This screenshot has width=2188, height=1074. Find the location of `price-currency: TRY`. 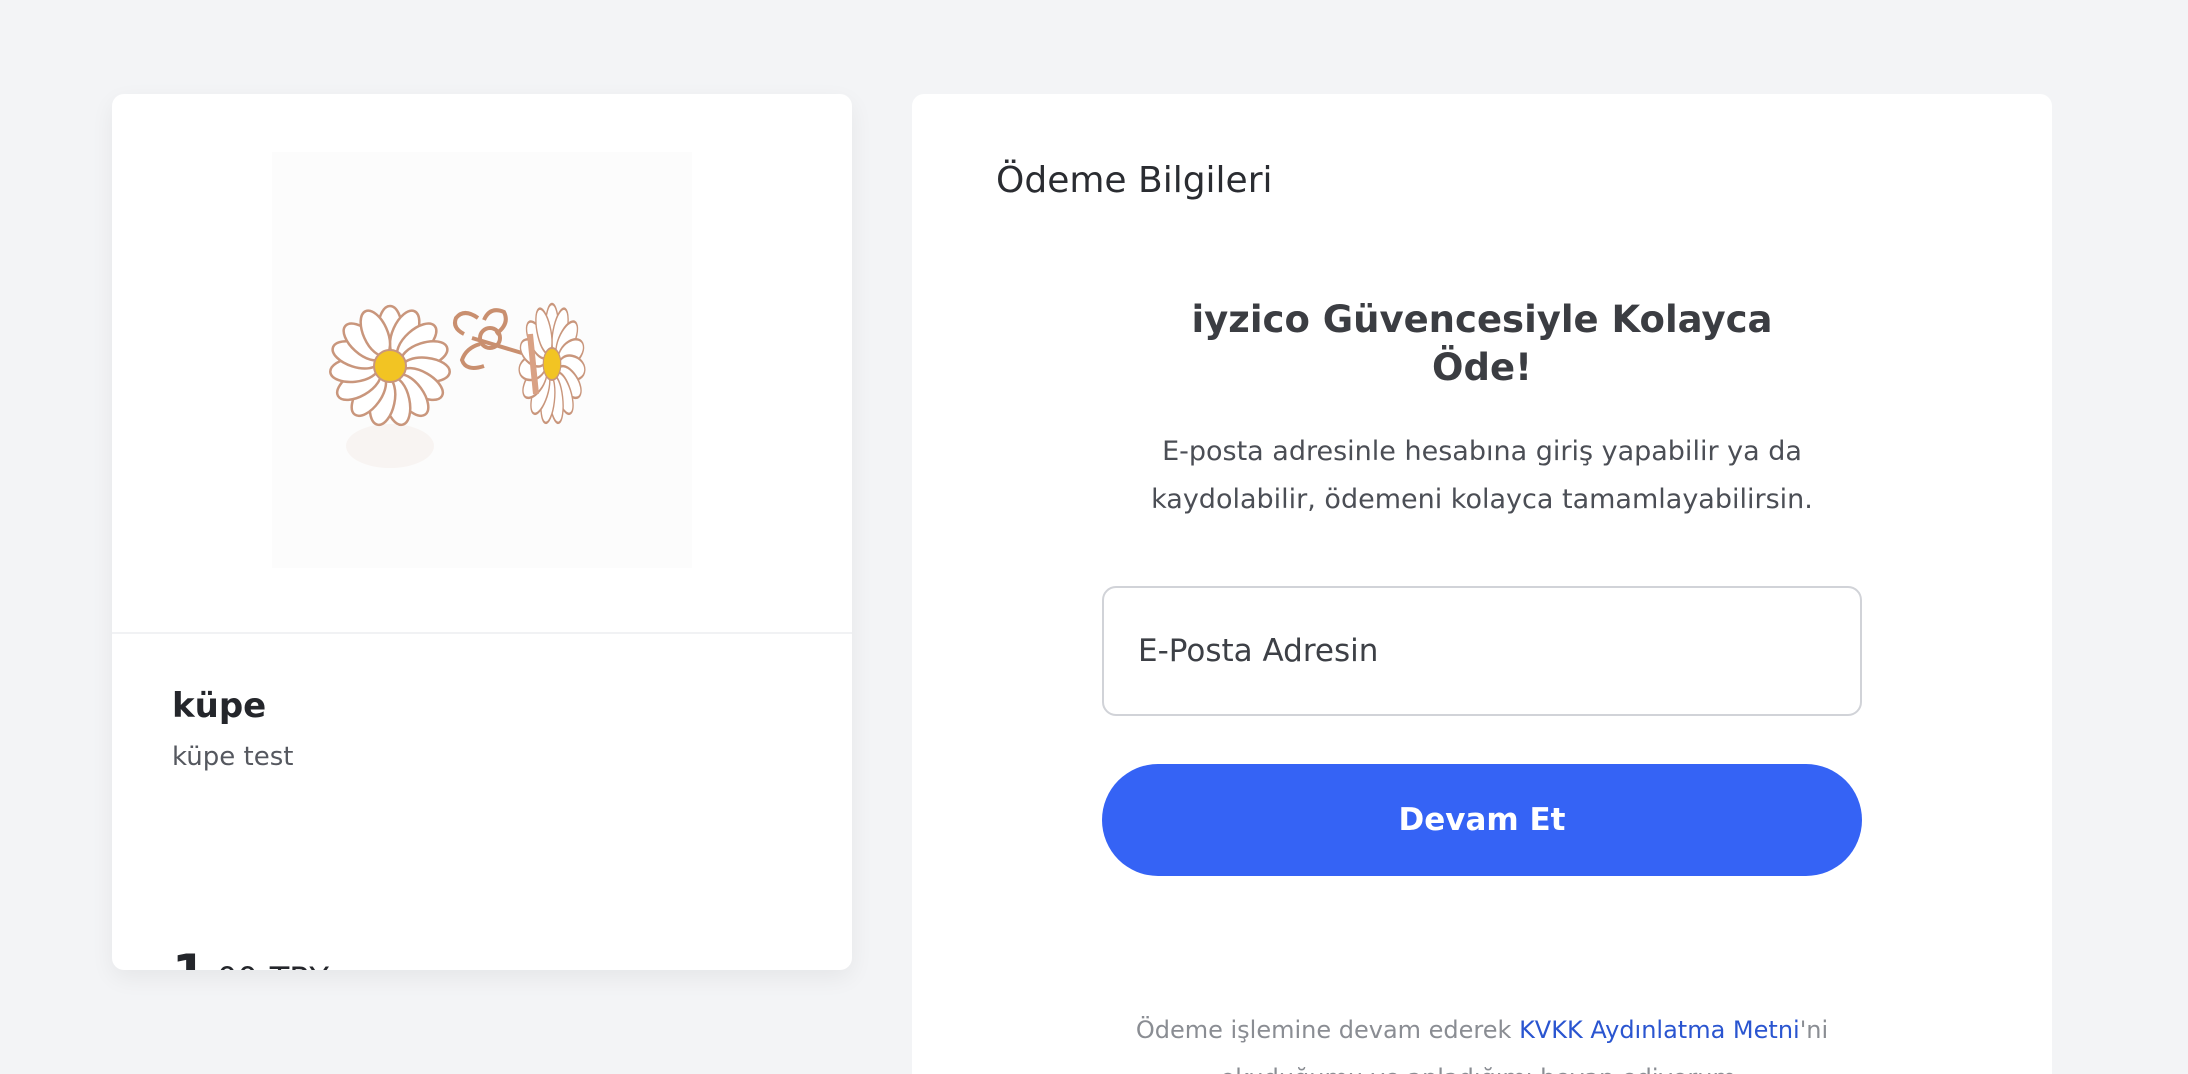

price-currency: TRY is located at coordinates (299, 965).